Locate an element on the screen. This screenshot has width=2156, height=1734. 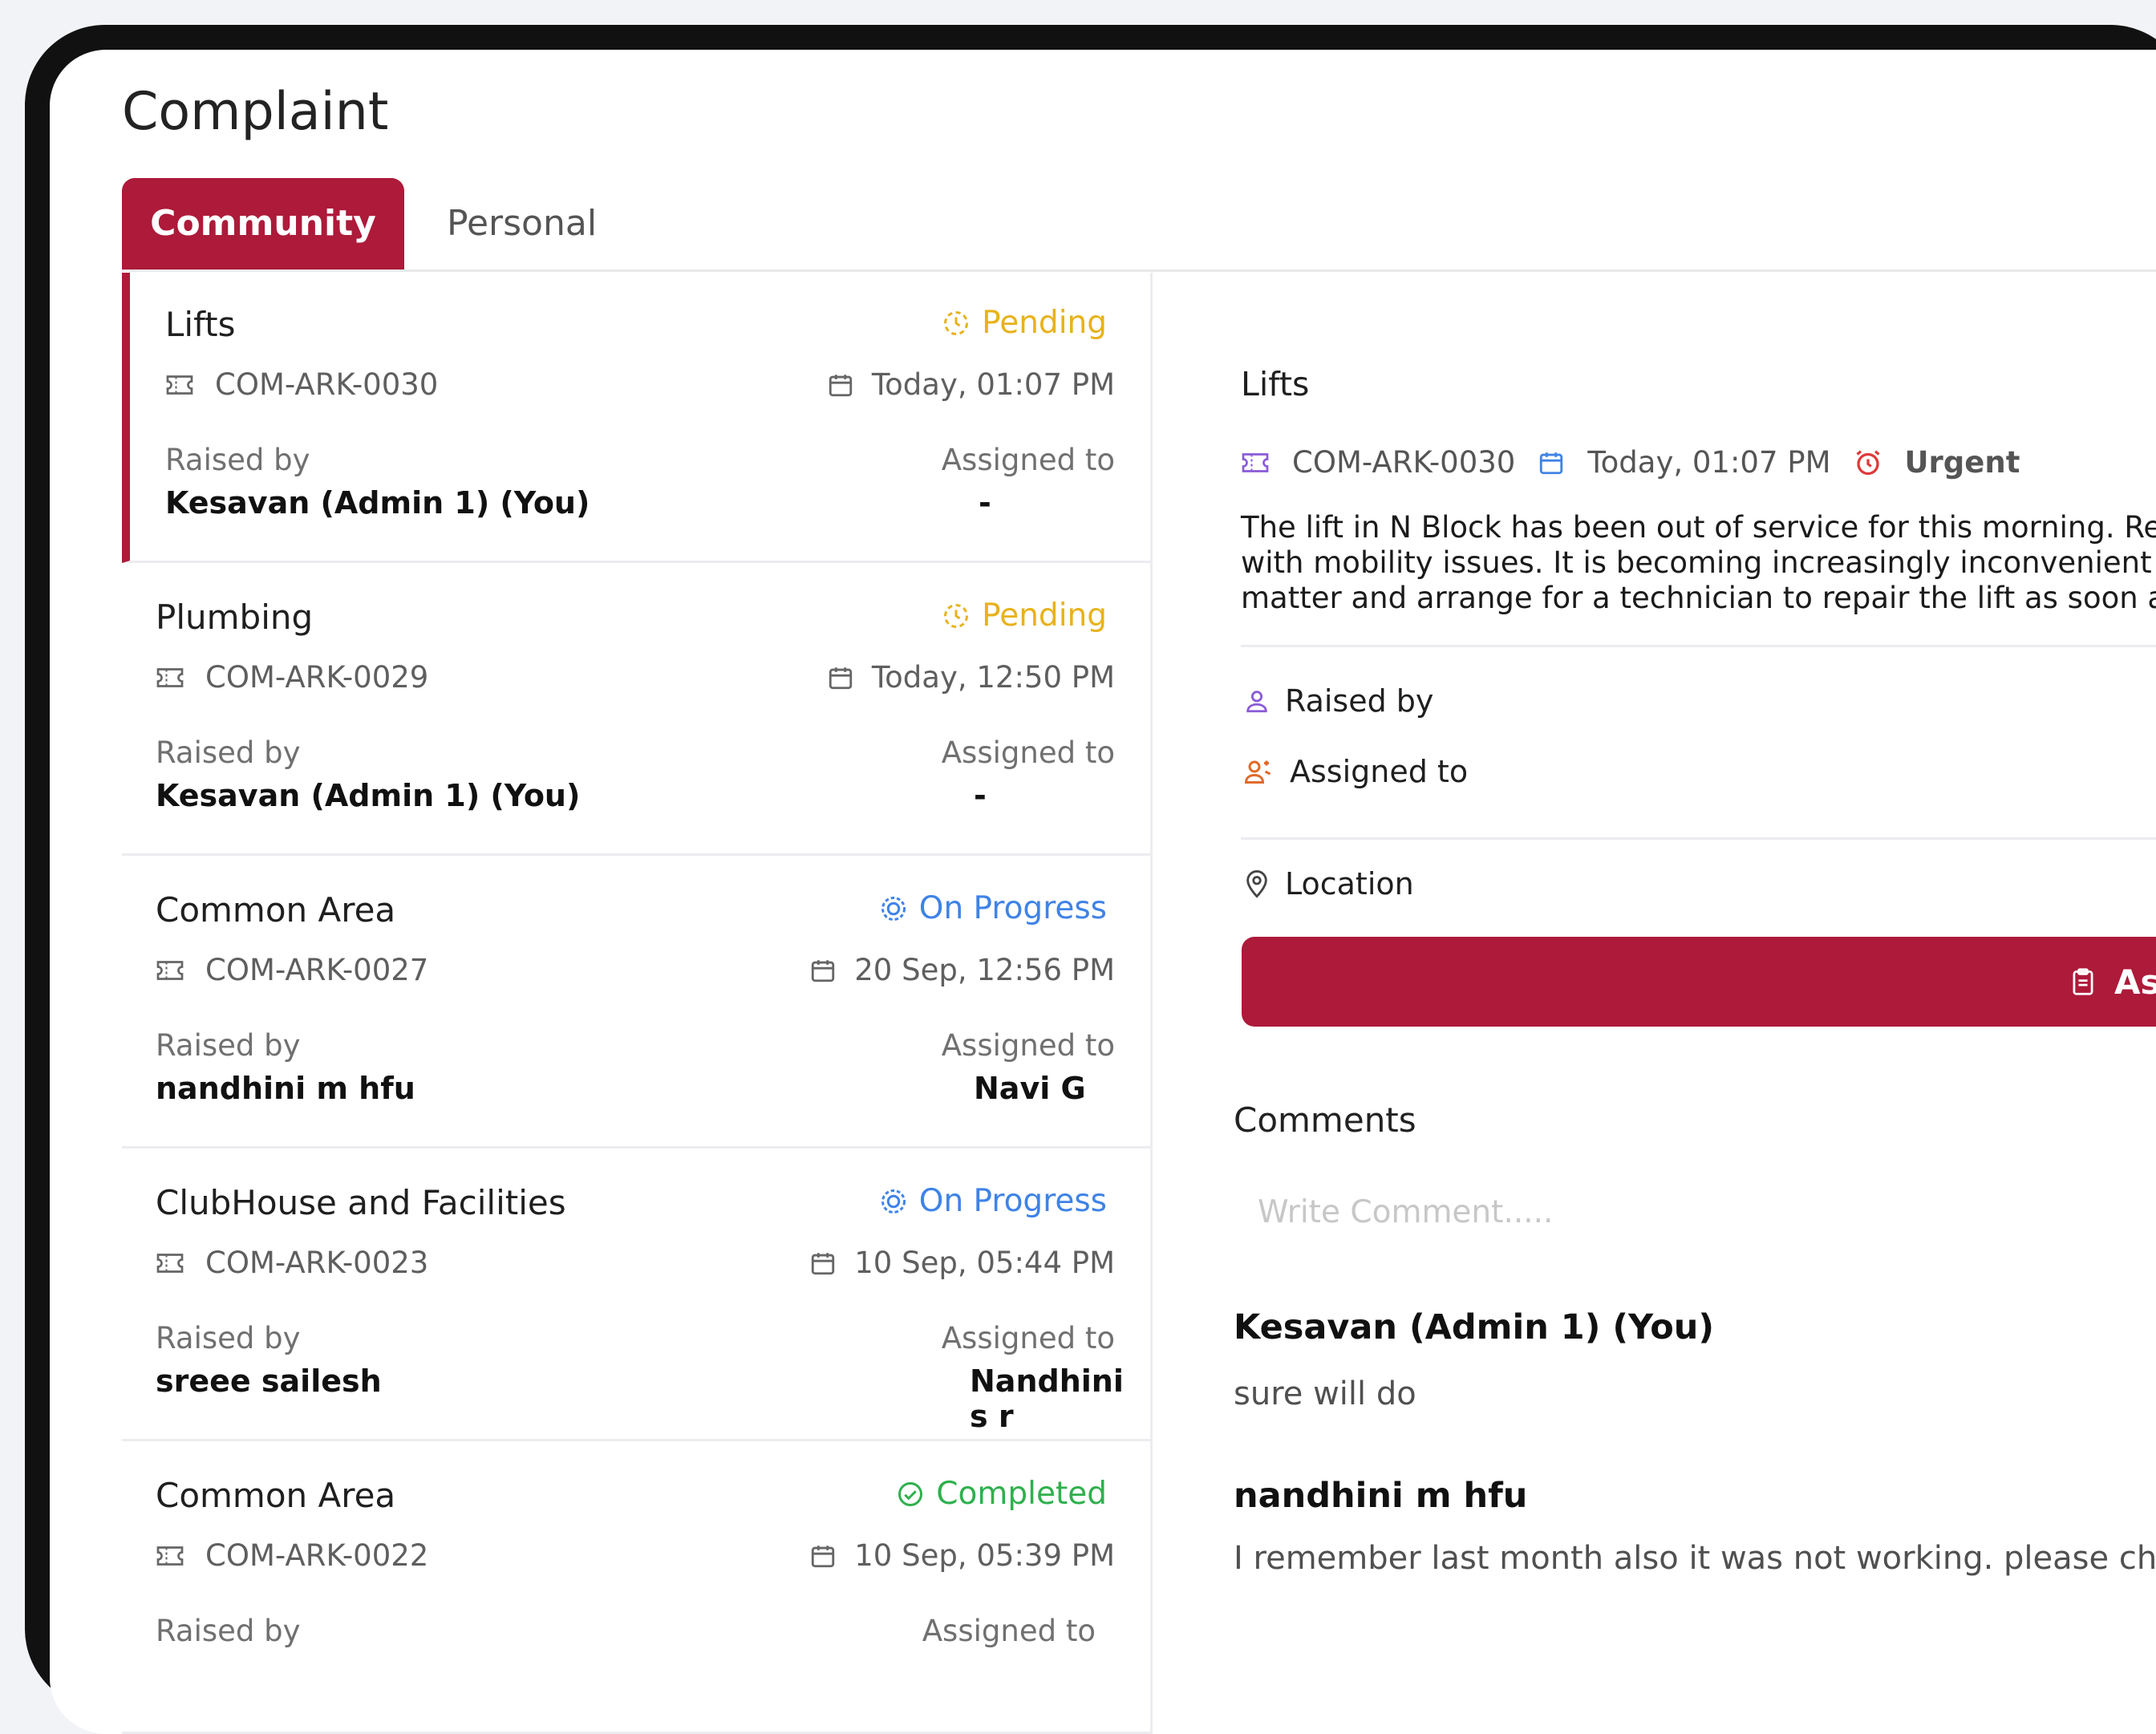
detail-assigned-to: Assigned to is located at coordinates (1355, 771).